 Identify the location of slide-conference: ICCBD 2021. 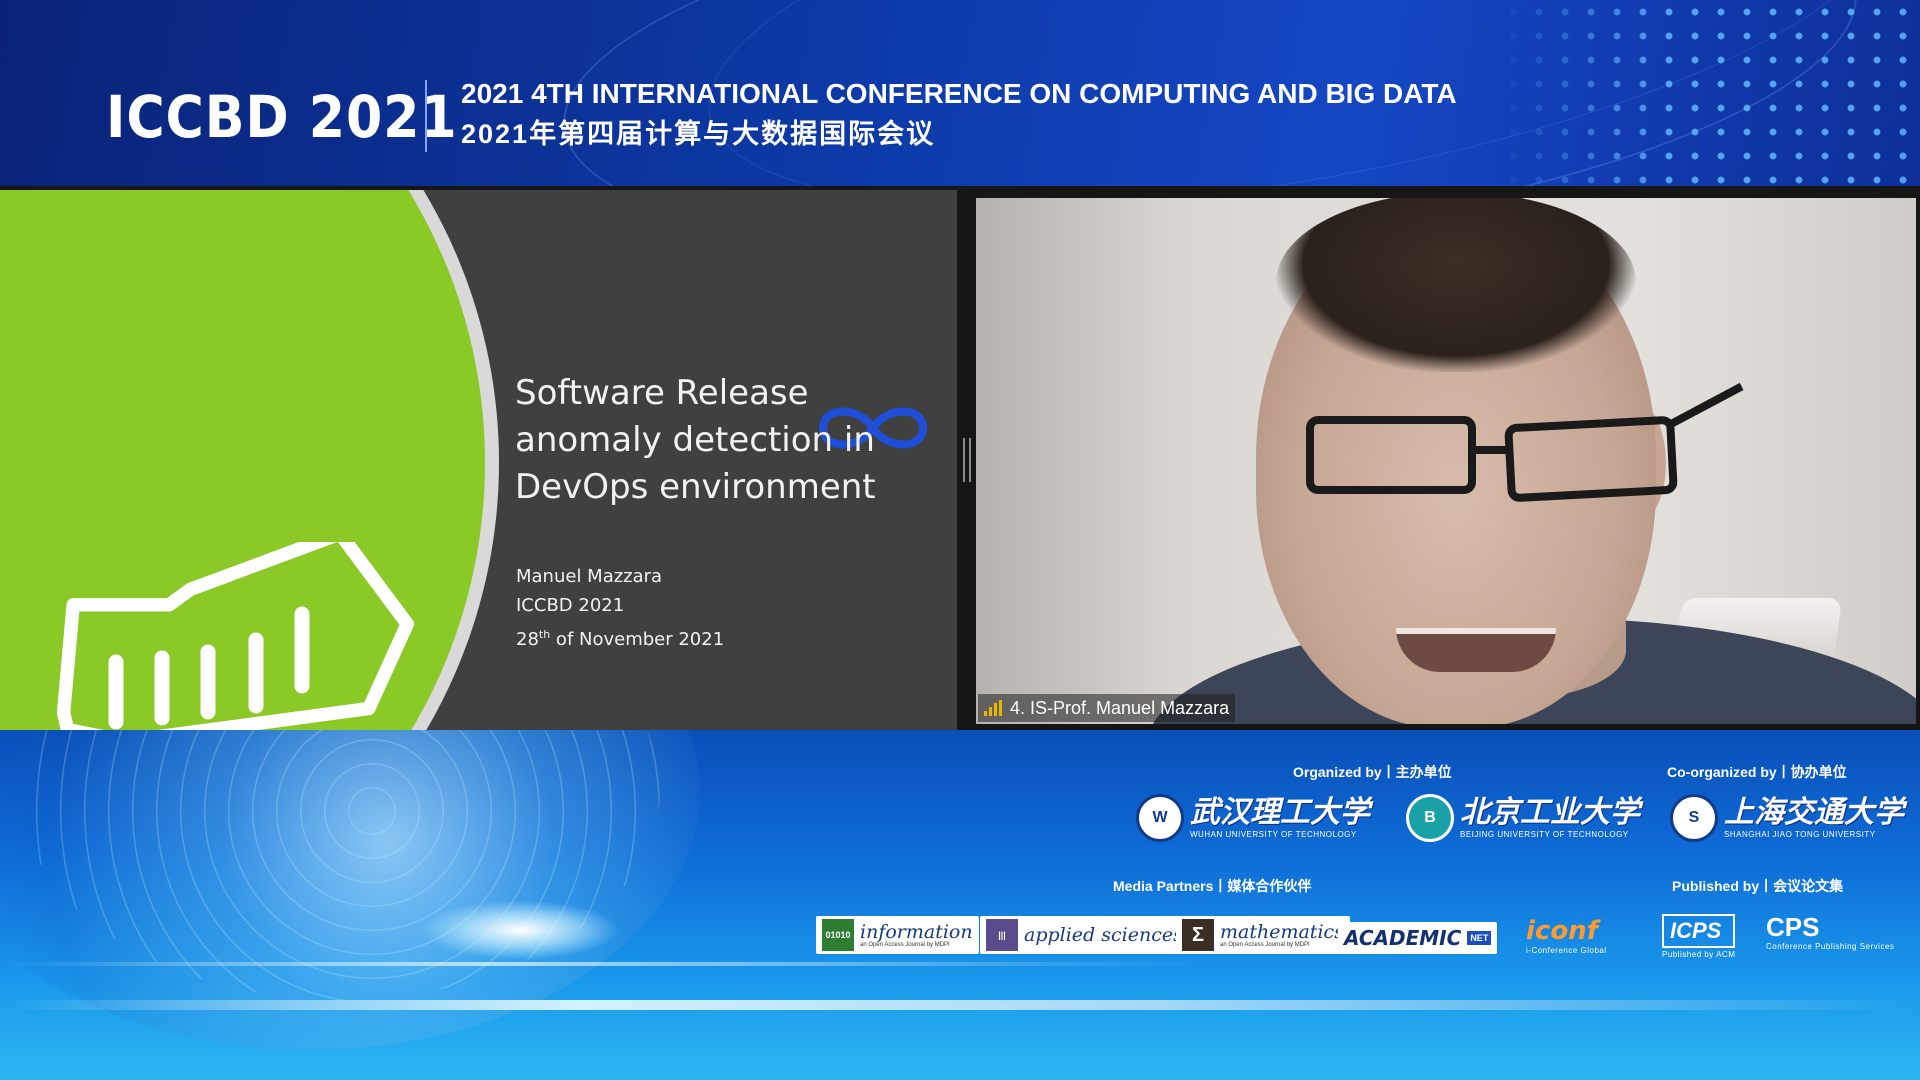
(570, 605).